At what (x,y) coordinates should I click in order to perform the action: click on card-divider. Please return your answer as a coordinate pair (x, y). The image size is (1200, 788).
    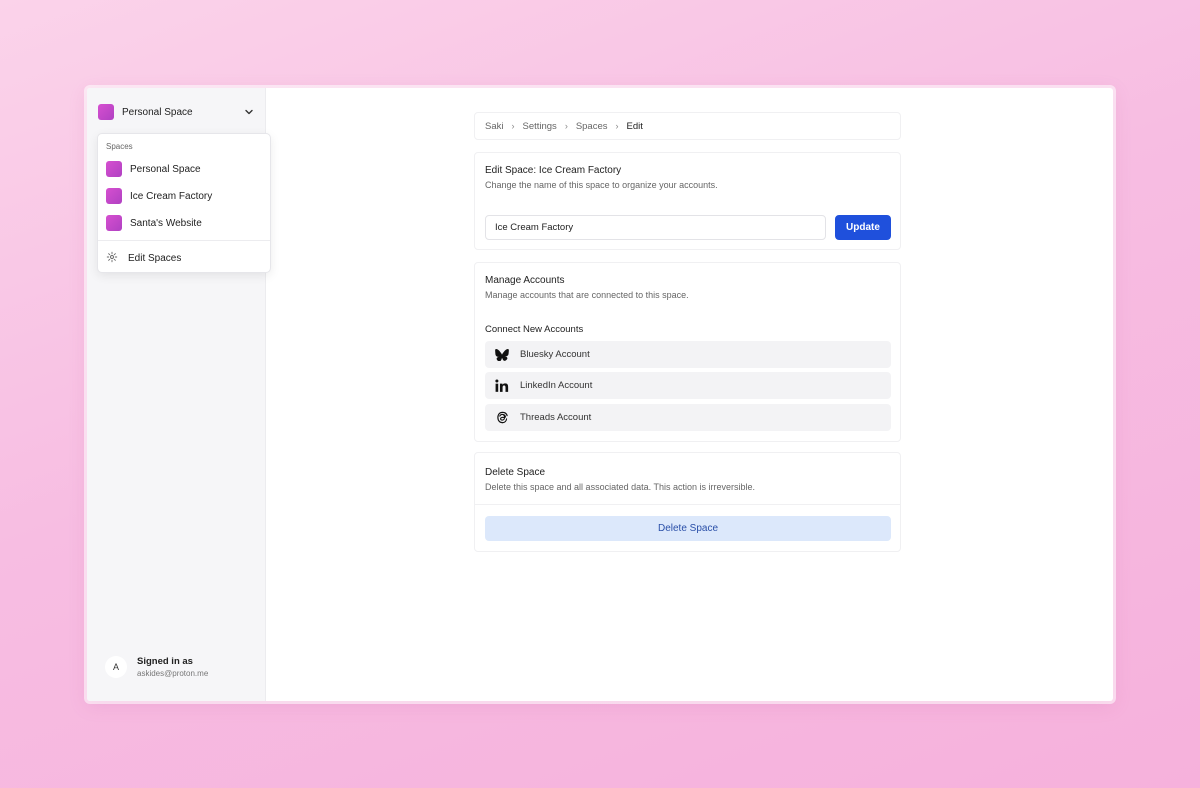
    Looking at the image, I should click on (687, 504).